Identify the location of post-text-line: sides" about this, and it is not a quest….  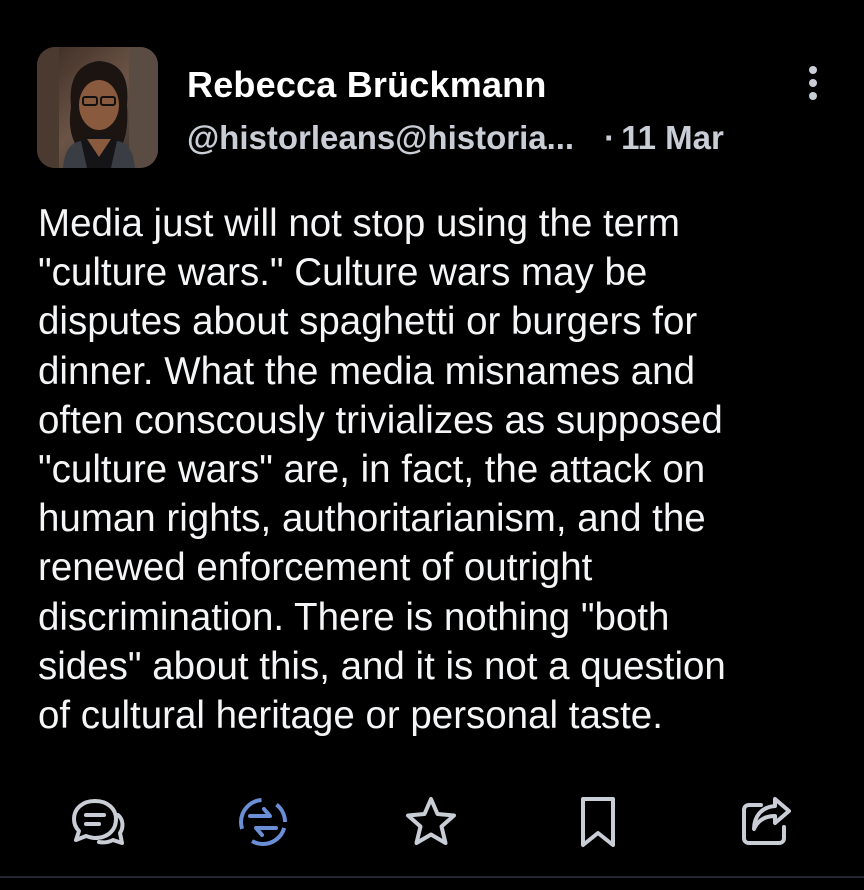
(382, 666).